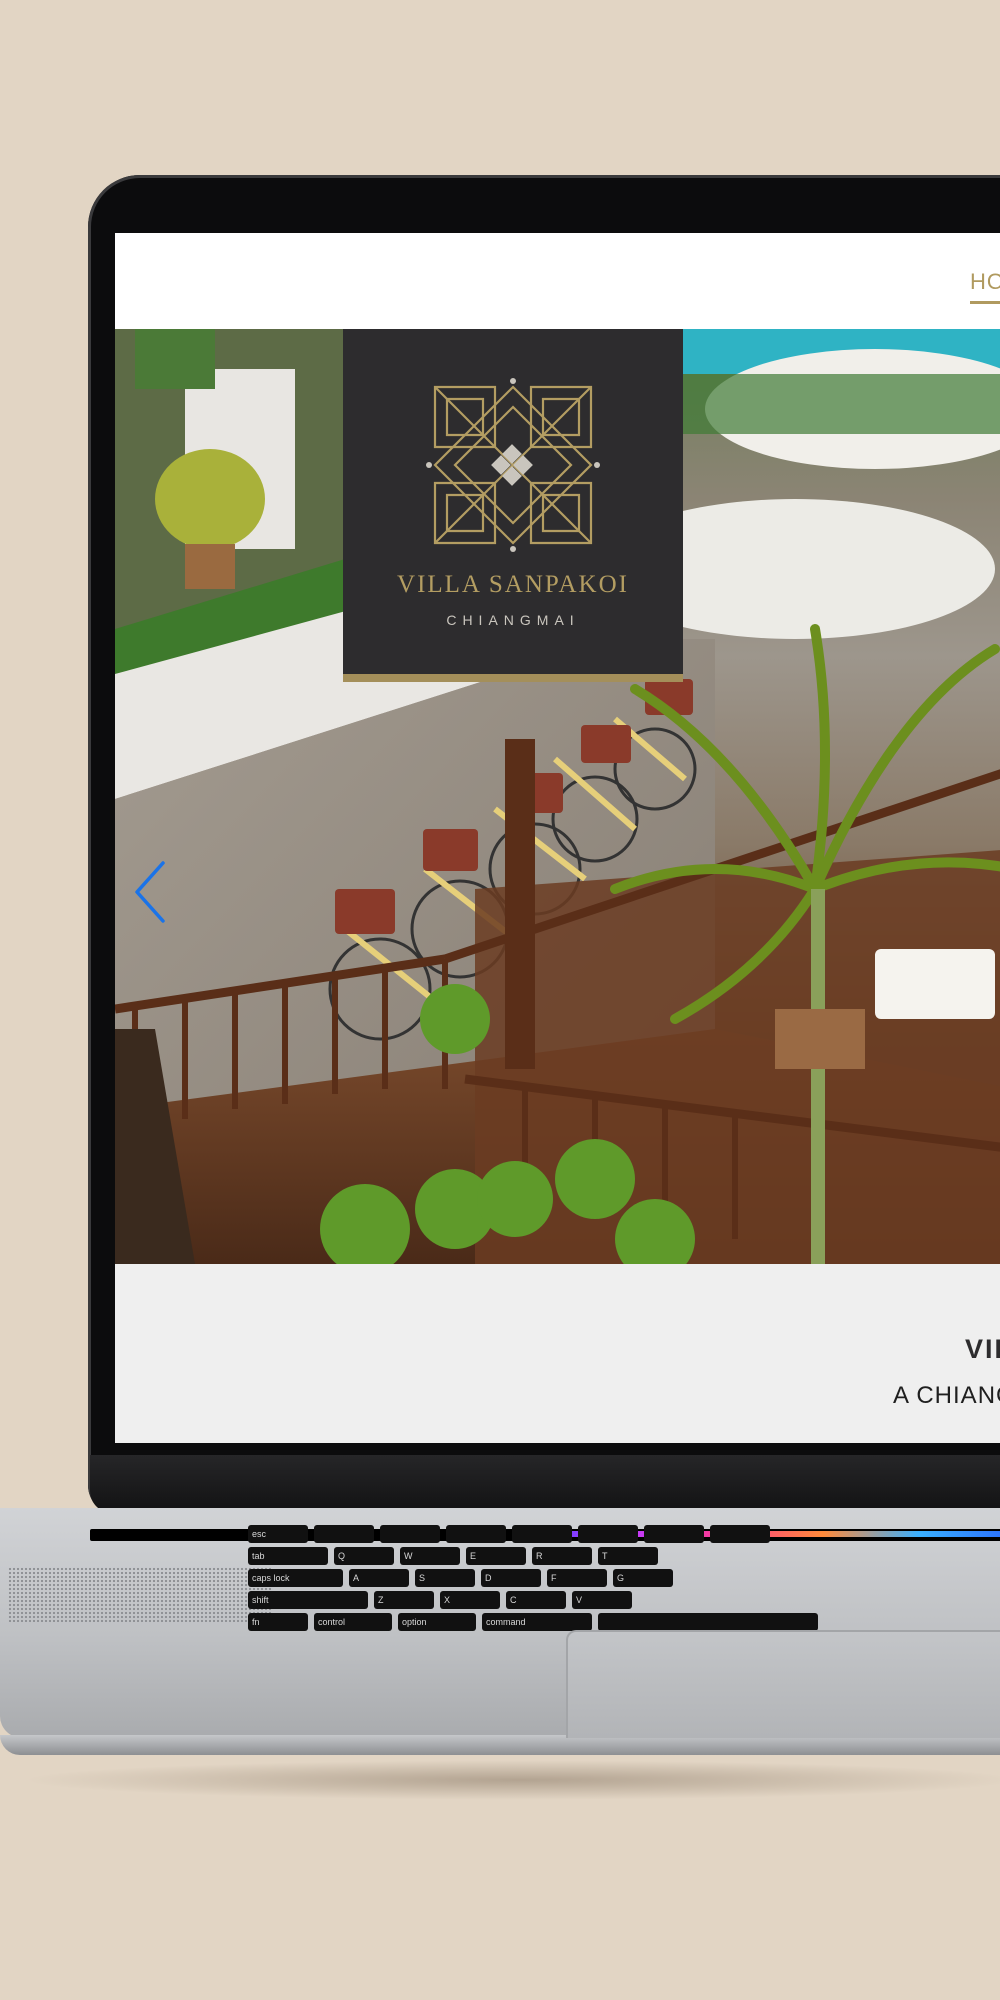 The height and width of the screenshot is (2000, 1000). Describe the element at coordinates (513, 584) in the screenshot. I see `logo-title: VILLA SANPAKOI` at that location.